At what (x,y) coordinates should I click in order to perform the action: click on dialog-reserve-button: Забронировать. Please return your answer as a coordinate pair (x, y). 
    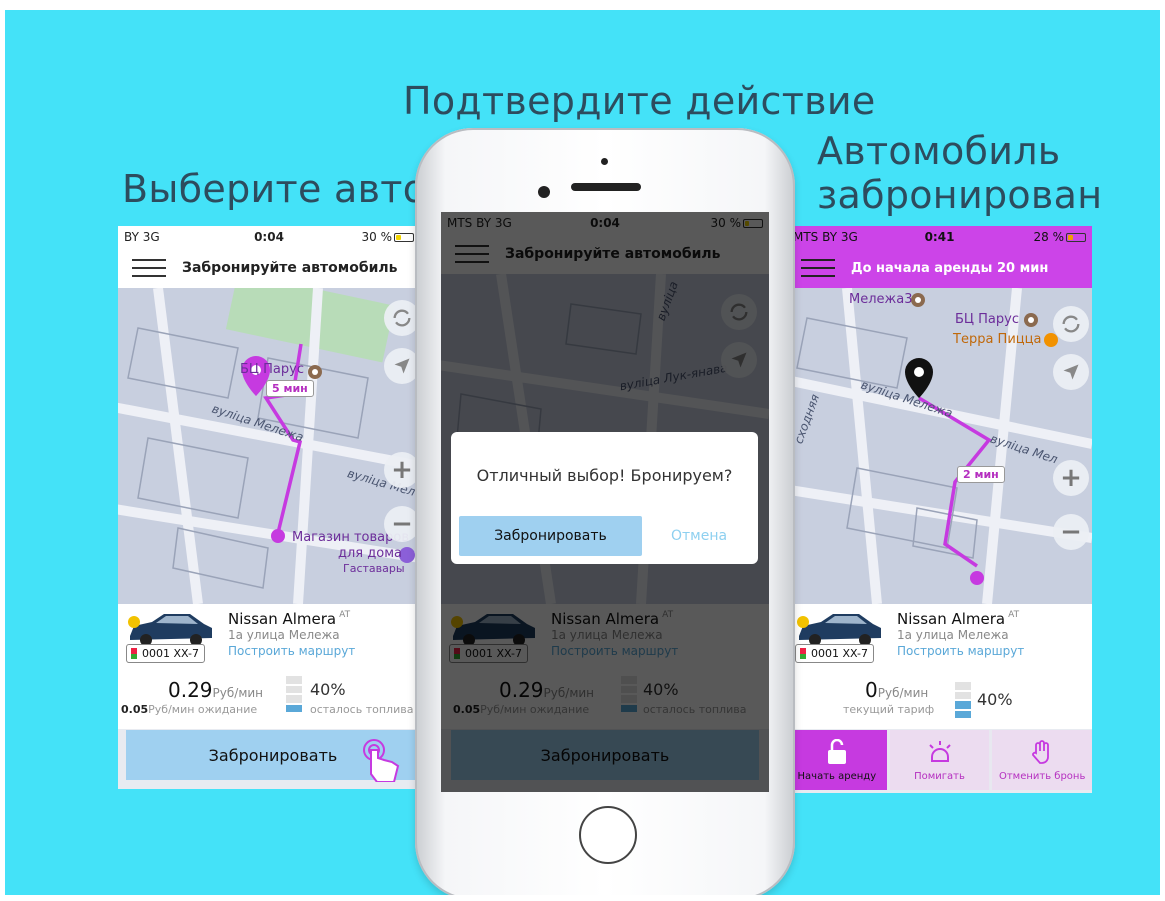
    Looking at the image, I should click on (550, 536).